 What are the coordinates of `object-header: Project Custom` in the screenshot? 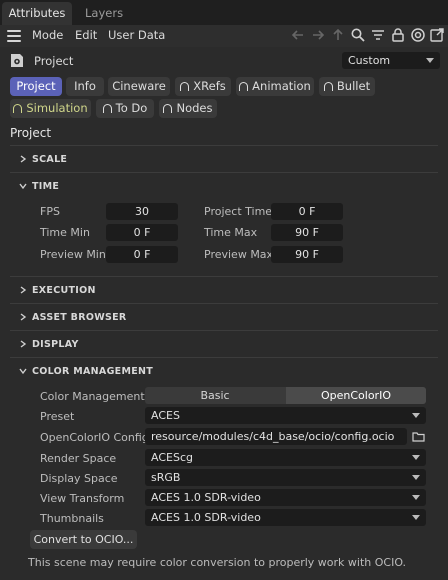 It's located at (224, 61).